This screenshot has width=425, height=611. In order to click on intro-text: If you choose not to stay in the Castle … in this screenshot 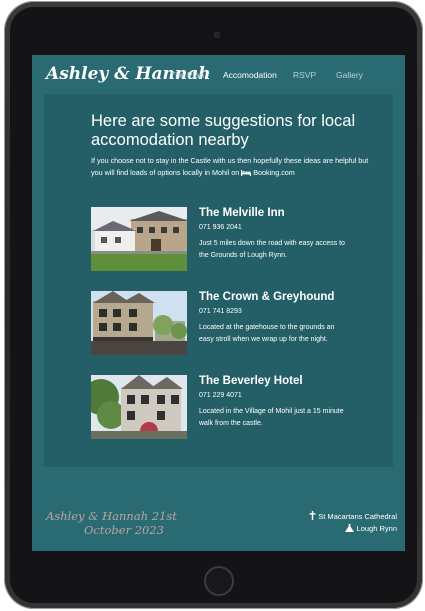, I will do `click(233, 166)`.